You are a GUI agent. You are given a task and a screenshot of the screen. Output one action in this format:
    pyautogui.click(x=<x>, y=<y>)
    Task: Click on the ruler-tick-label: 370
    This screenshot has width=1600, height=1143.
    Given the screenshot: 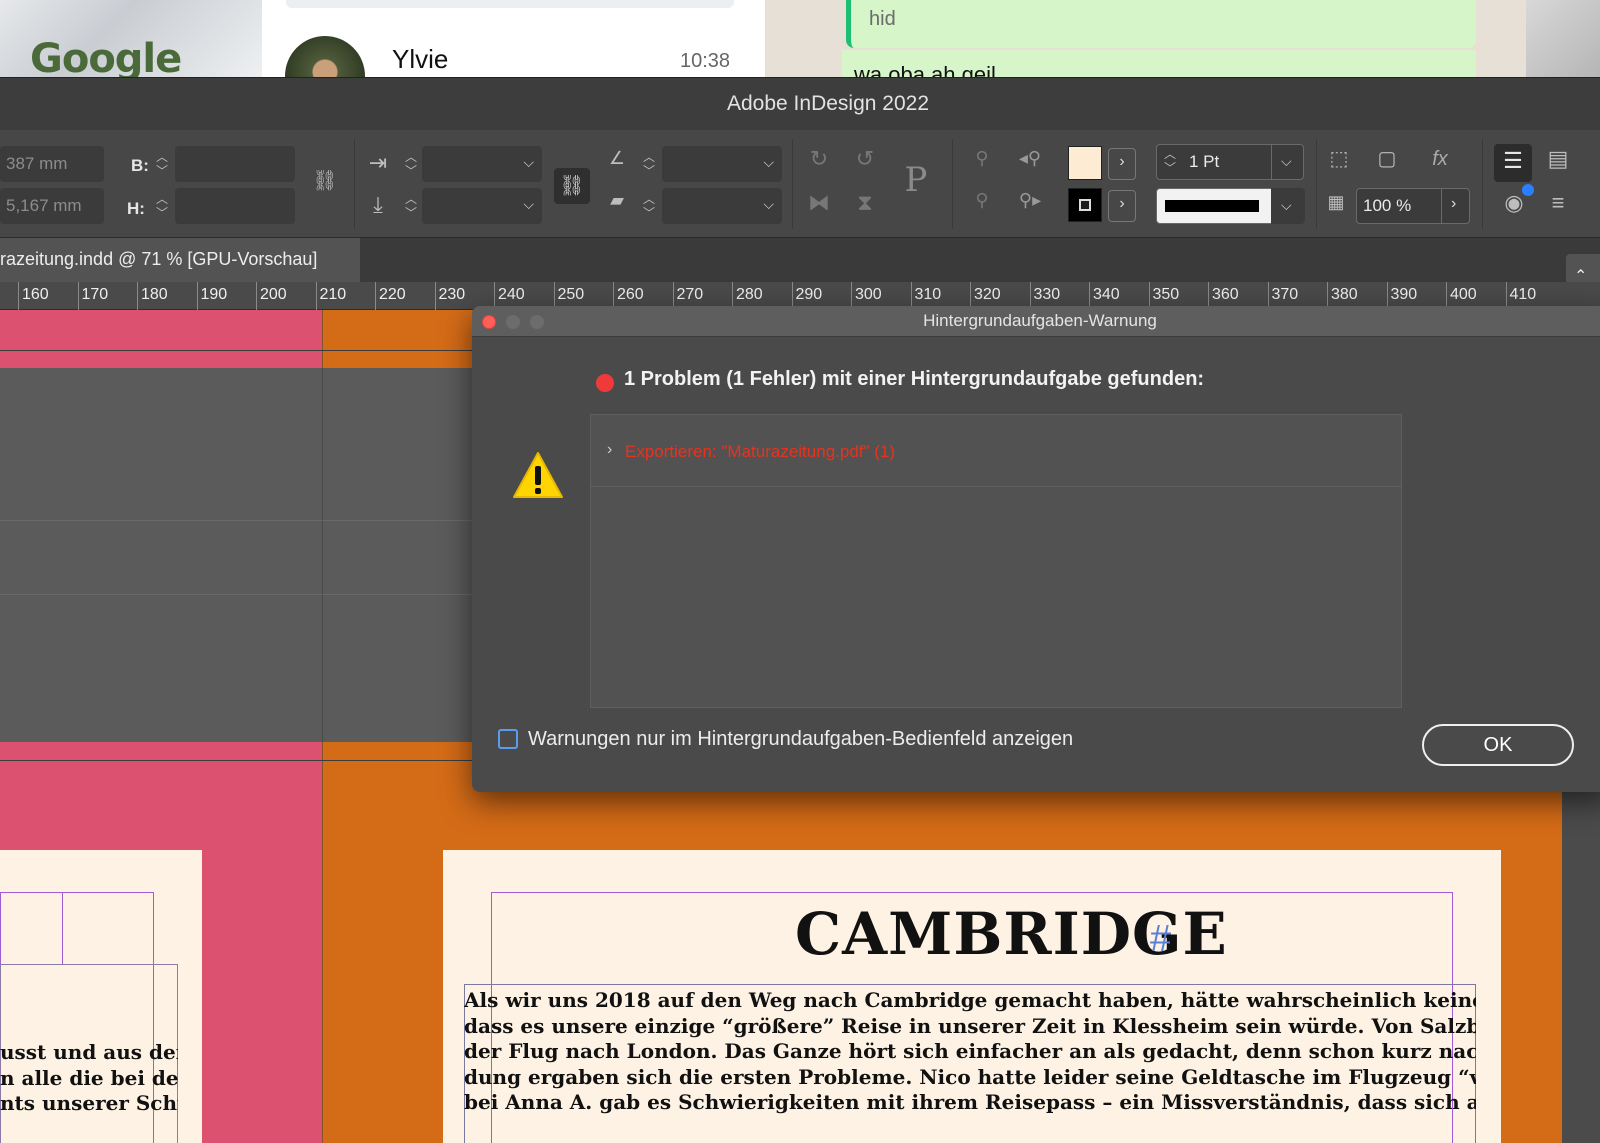 What is the action you would take?
    pyautogui.click(x=1285, y=294)
    